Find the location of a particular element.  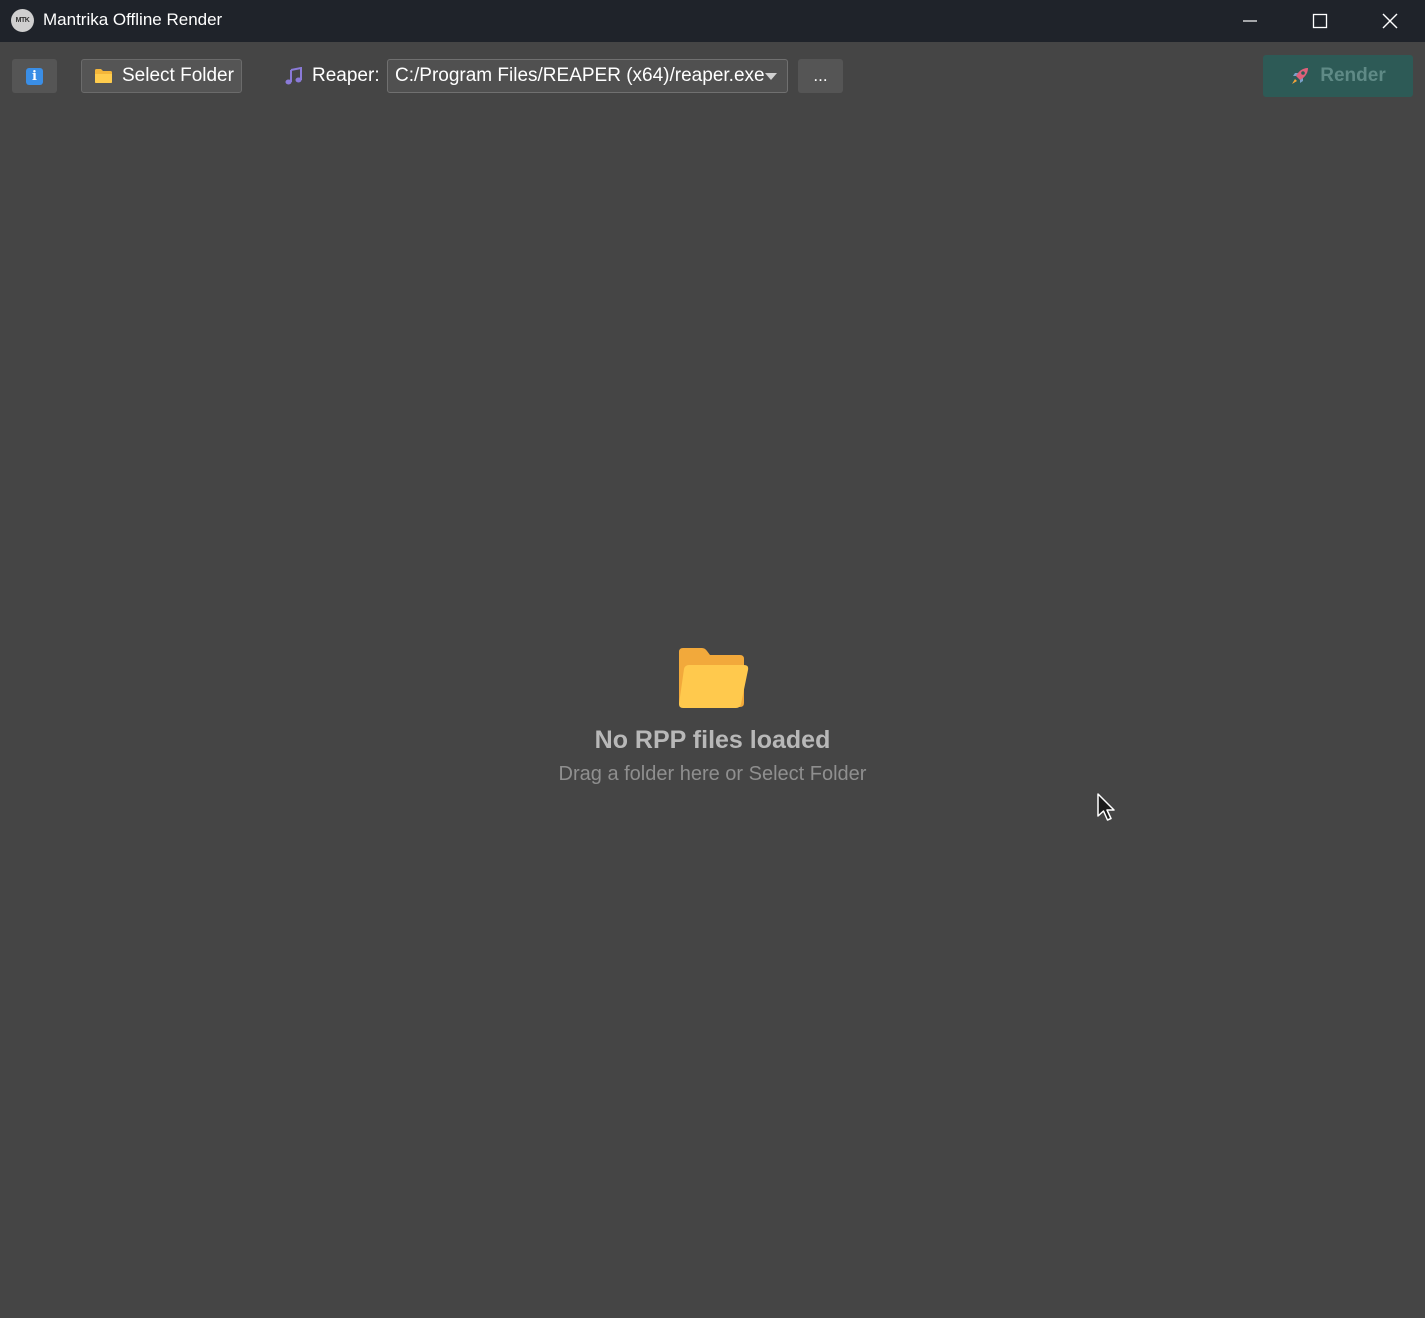

render-button: Render is located at coordinates (1338, 76).